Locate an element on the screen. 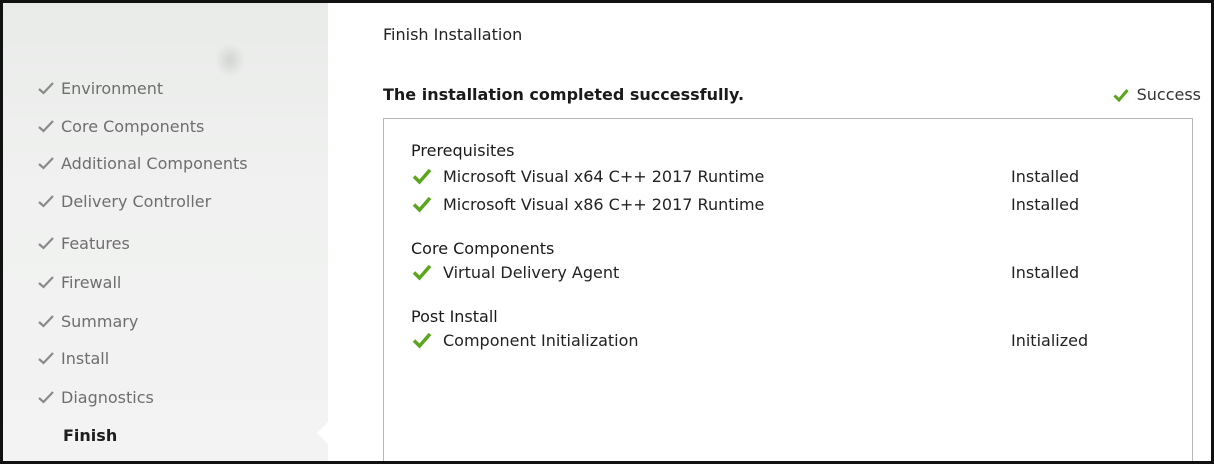 The height and width of the screenshot is (464, 1214). sidebar-item-additional-components: Additional Components is located at coordinates (142, 163).